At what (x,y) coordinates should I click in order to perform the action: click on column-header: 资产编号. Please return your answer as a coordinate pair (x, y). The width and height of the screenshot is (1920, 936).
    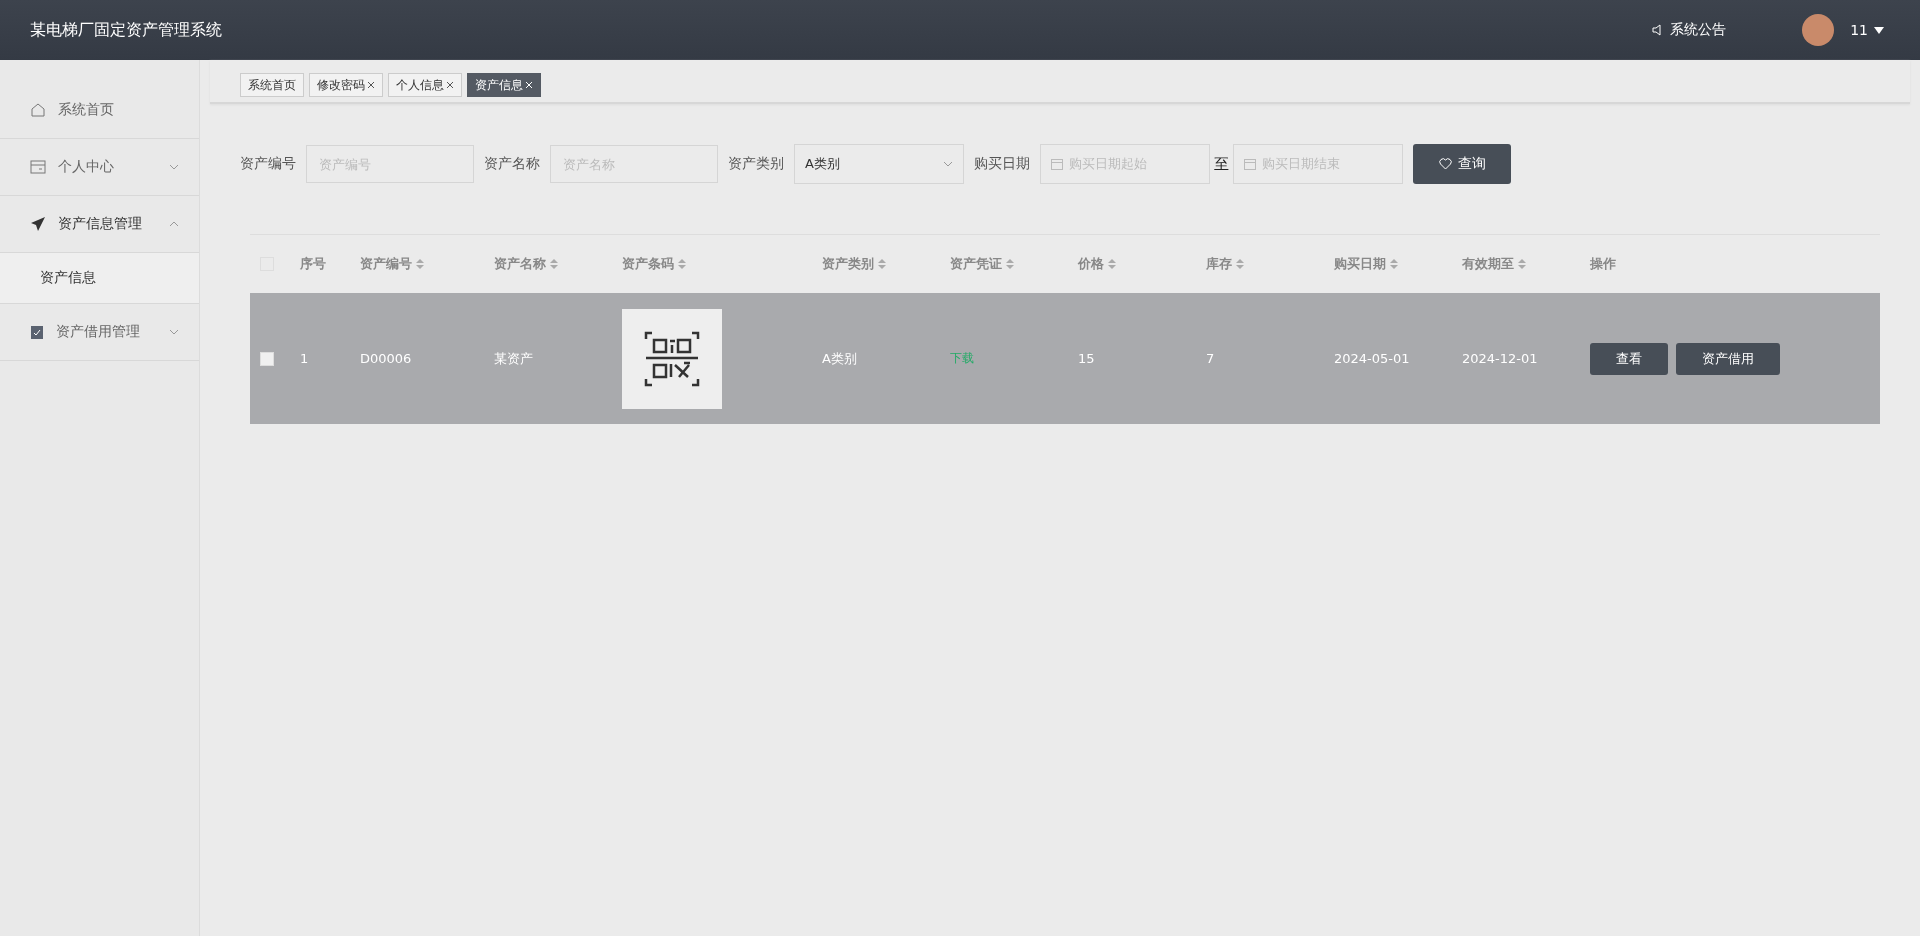
    Looking at the image, I should click on (417, 264).